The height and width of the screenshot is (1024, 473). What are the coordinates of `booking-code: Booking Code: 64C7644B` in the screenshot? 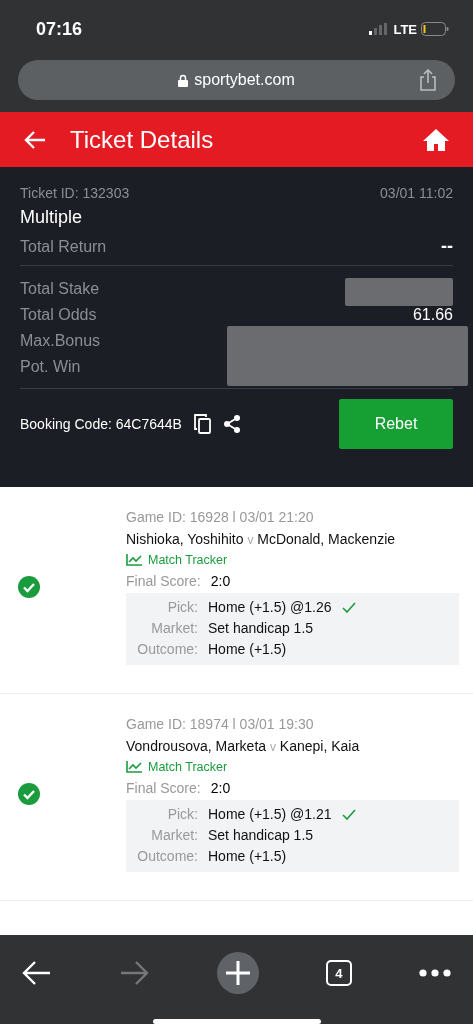 It's located at (101, 424).